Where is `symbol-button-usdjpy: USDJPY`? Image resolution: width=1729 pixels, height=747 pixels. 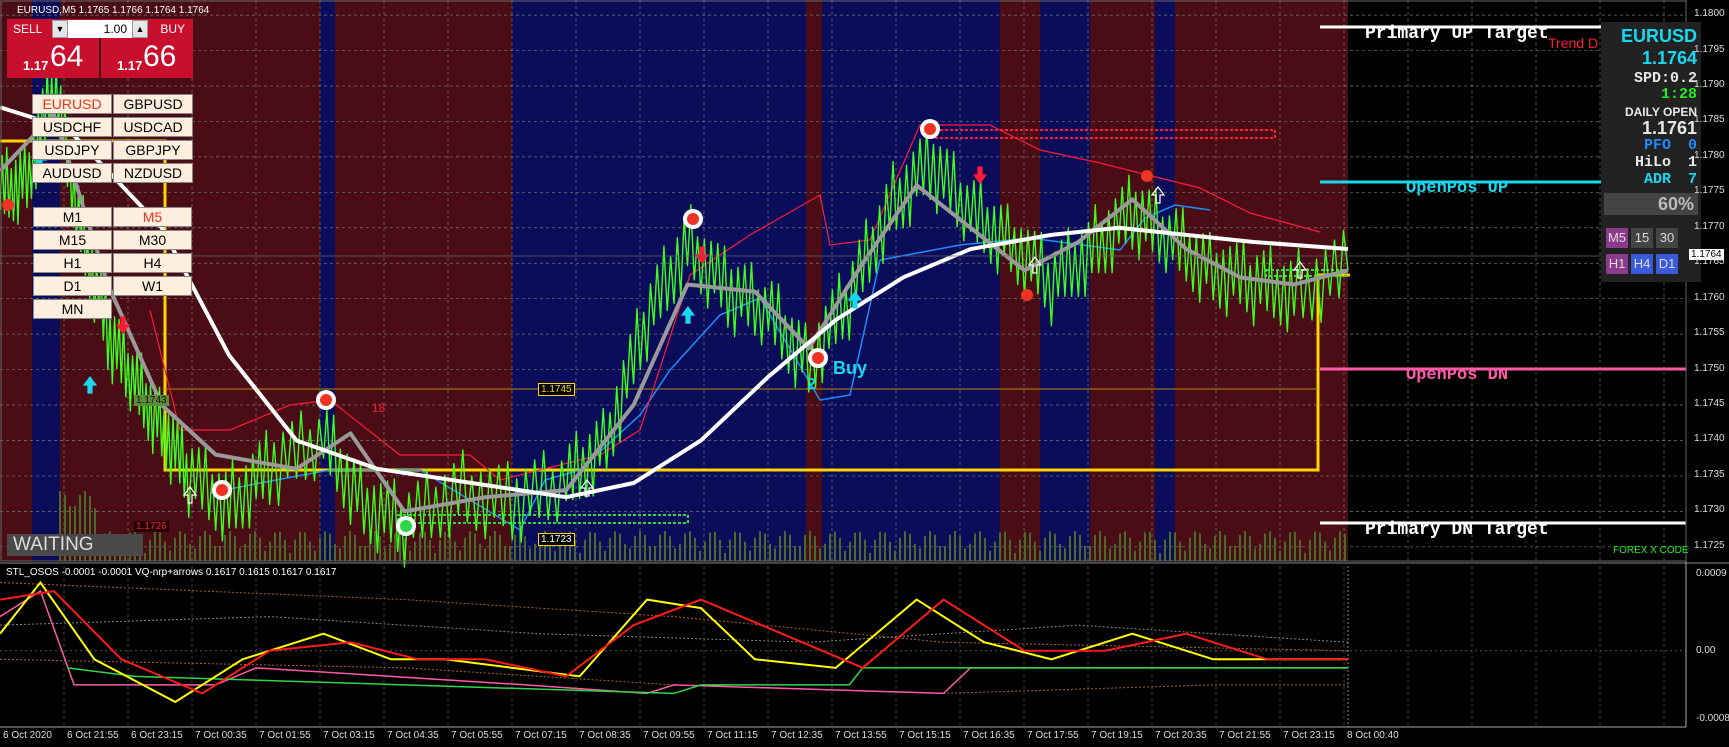 symbol-button-usdjpy: USDJPY is located at coordinates (72, 150).